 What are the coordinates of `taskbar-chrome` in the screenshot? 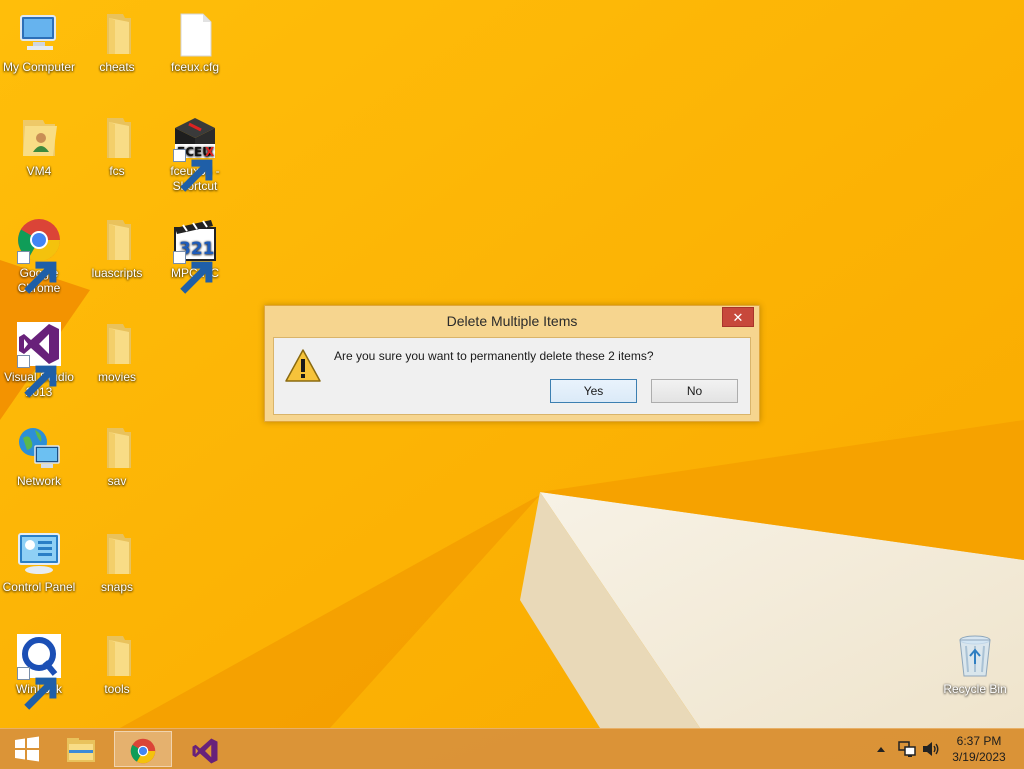 It's located at (143, 749).